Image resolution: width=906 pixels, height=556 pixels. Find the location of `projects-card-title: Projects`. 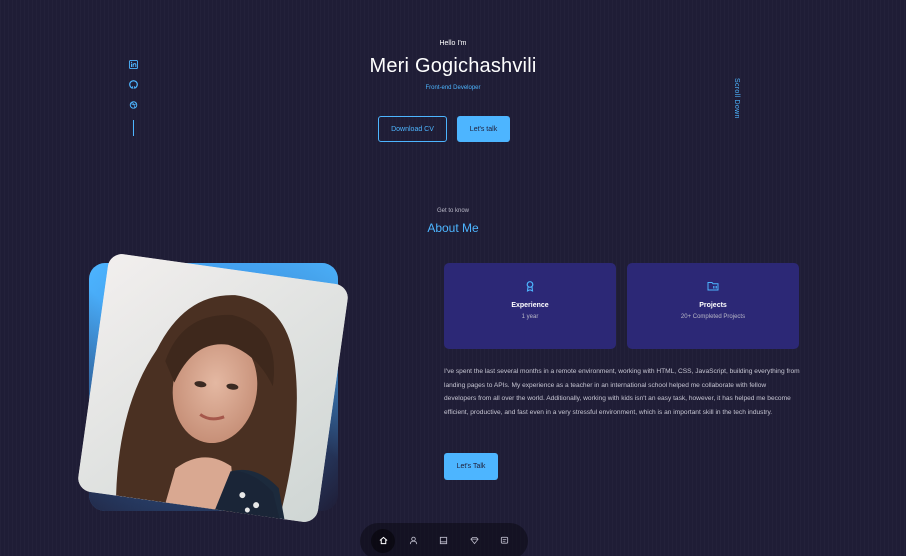

projects-card-title: Projects is located at coordinates (713, 305).